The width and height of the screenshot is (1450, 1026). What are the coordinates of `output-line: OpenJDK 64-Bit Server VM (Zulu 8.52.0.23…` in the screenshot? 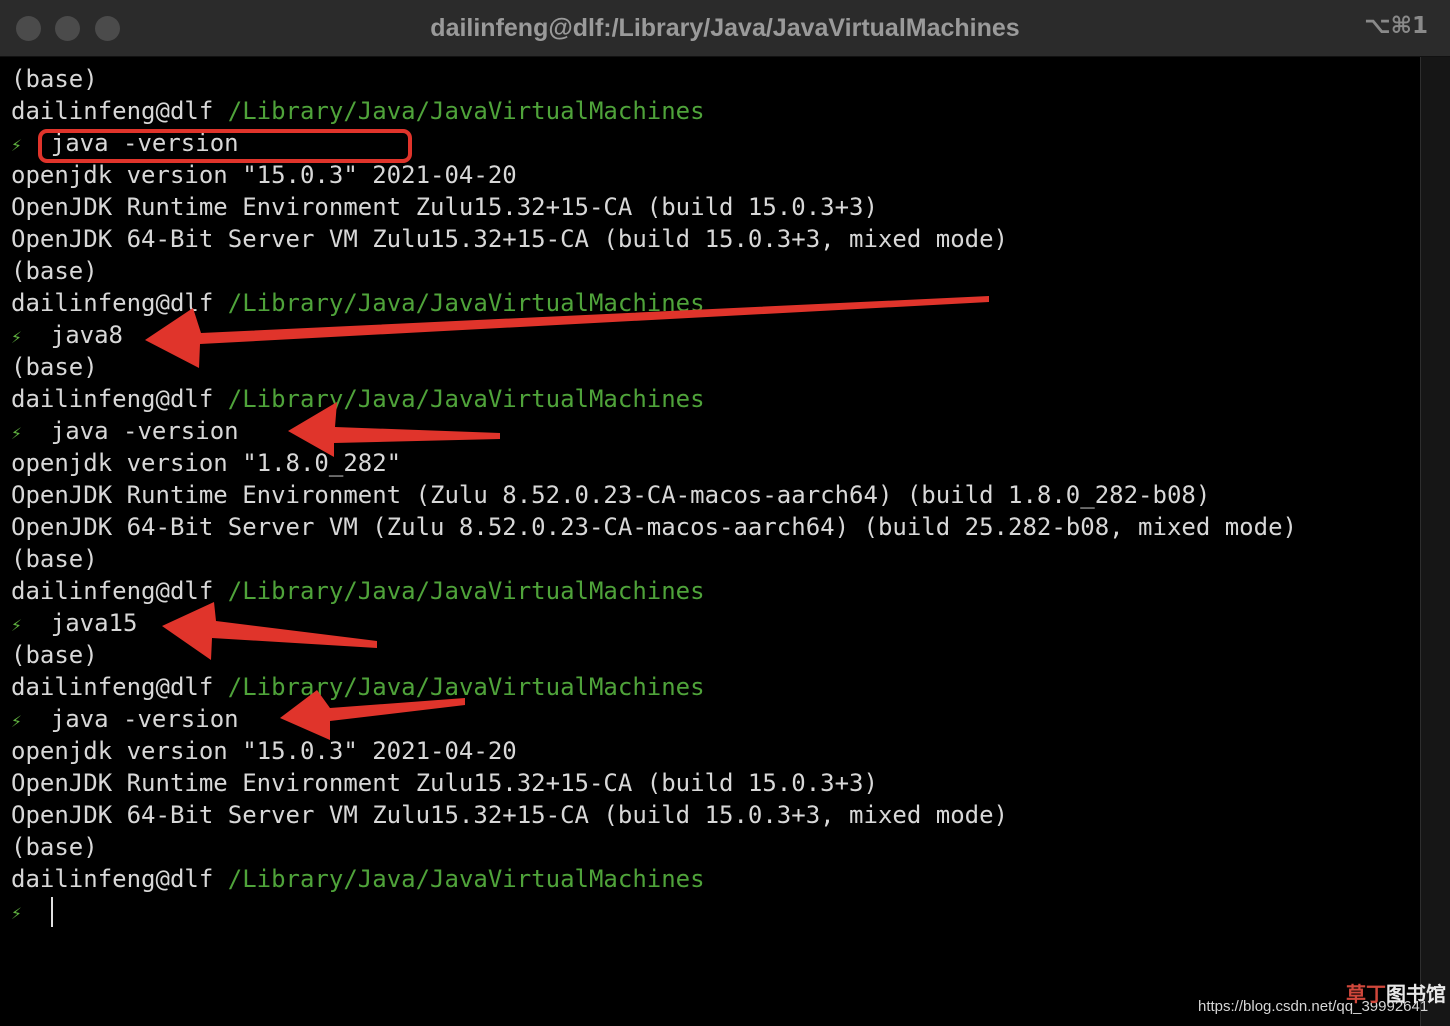 It's located at (654, 527).